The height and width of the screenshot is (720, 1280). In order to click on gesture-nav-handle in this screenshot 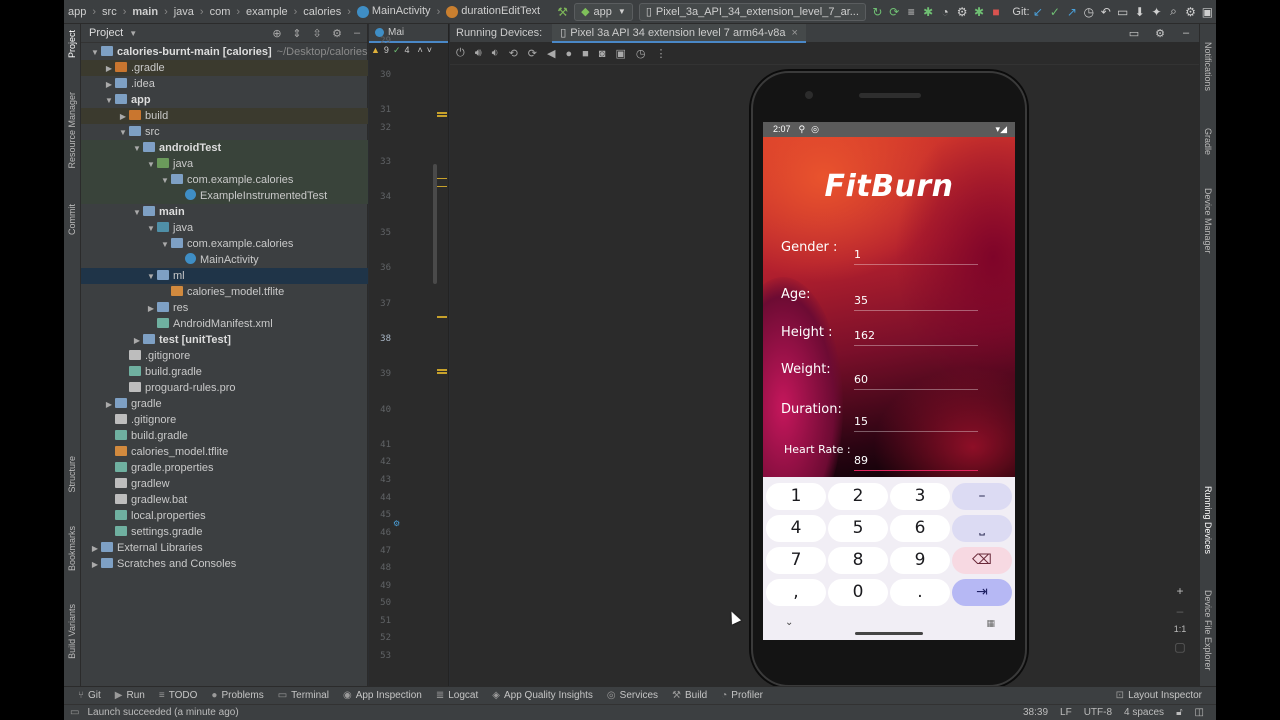, I will do `click(889, 633)`.